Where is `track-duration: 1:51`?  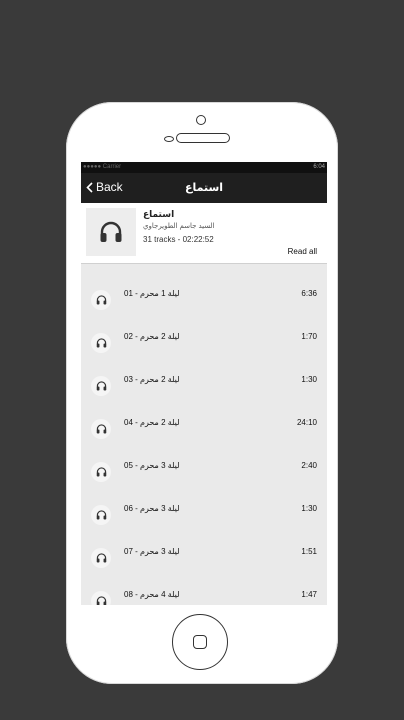
track-duration: 1:51 is located at coordinates (309, 551).